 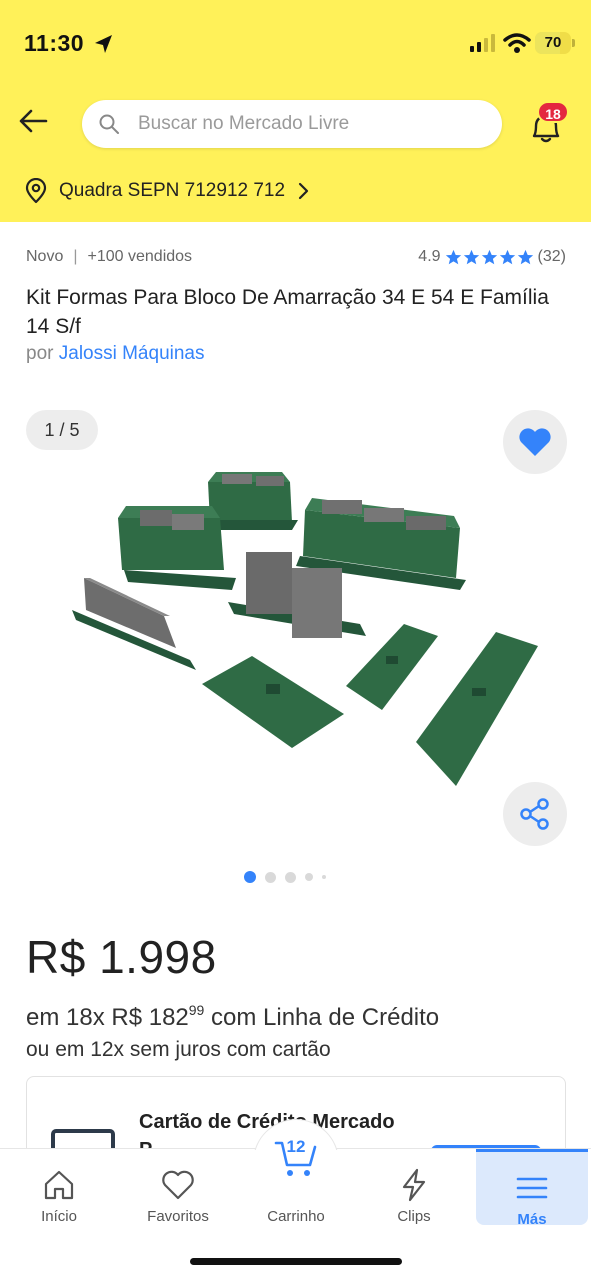 I want to click on battery-level: 70, so click(x=553, y=42).